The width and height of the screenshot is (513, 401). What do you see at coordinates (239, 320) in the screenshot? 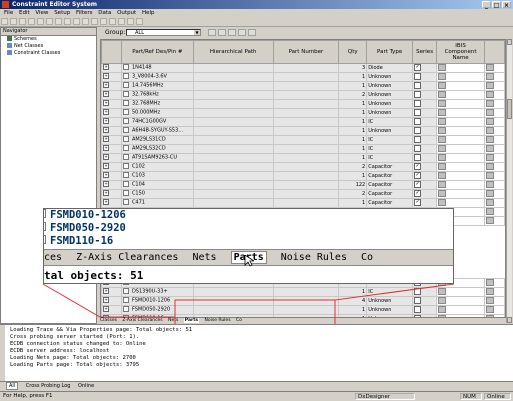
I see `tab-co: Co` at bounding box center [239, 320].